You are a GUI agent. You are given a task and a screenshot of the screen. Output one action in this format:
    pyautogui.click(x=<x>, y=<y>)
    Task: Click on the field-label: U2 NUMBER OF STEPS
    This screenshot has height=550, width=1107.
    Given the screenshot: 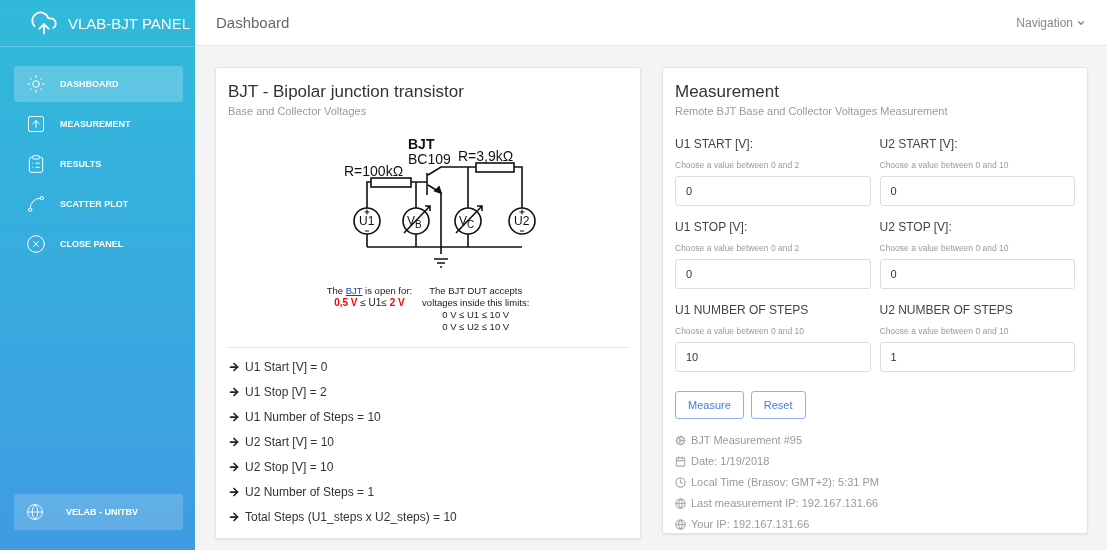 What is the action you would take?
    pyautogui.click(x=946, y=310)
    